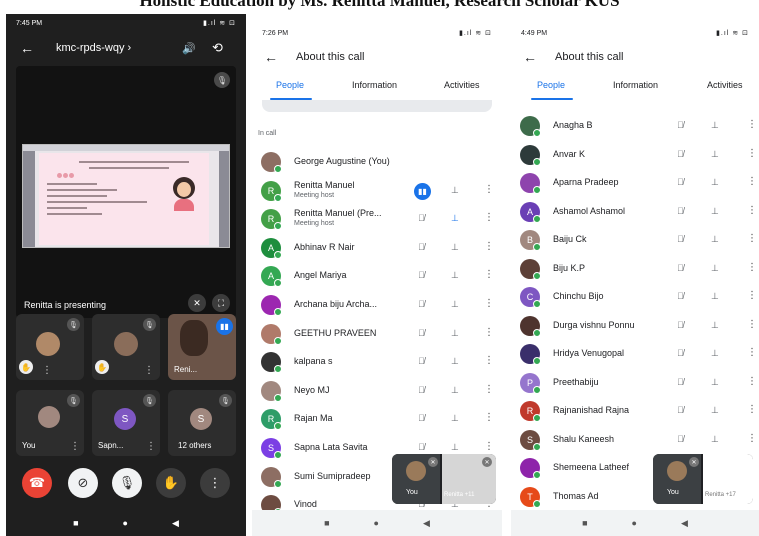 The image size is (759, 536). What do you see at coordinates (290, 85) in the screenshot?
I see `tab-people: People` at bounding box center [290, 85].